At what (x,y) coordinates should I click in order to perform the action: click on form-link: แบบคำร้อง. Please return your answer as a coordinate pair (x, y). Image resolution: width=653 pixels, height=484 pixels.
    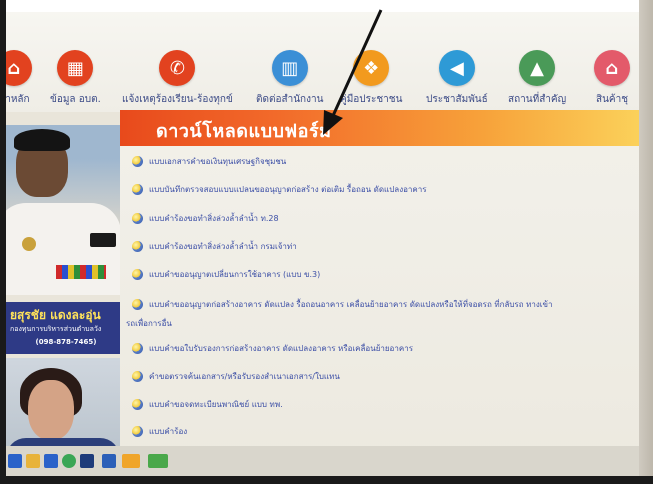
    Looking at the image, I should click on (159, 431).